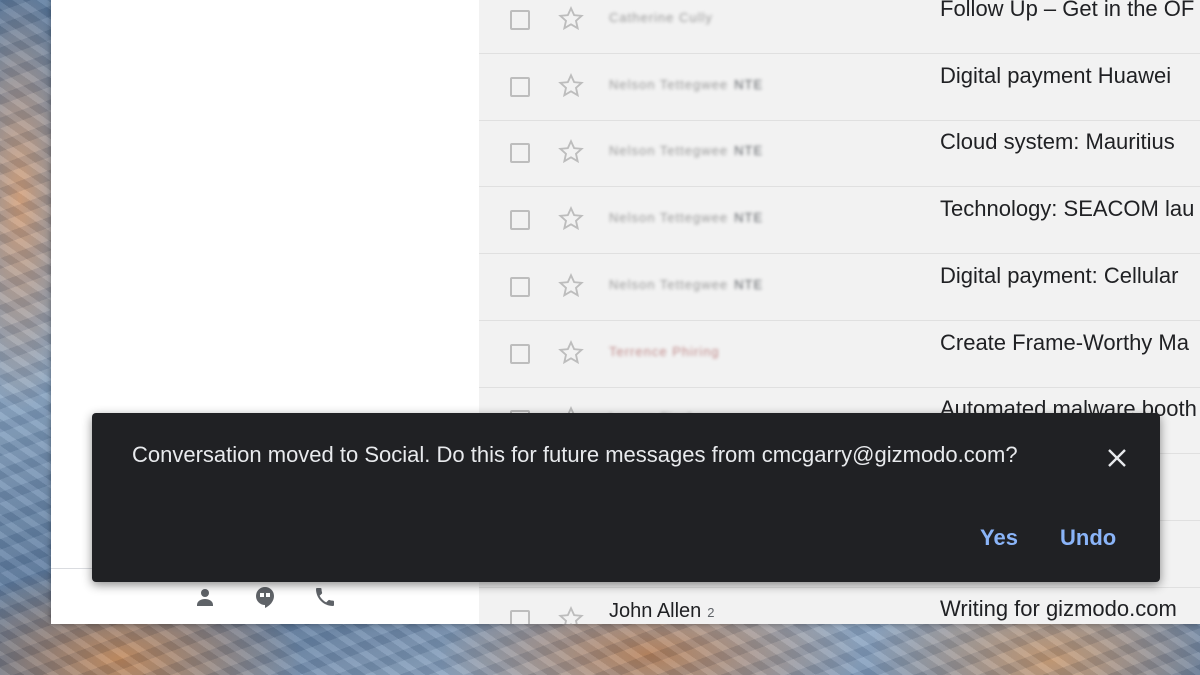  Describe the element at coordinates (711, 612) in the screenshot. I see `thread-count: 2` at that location.